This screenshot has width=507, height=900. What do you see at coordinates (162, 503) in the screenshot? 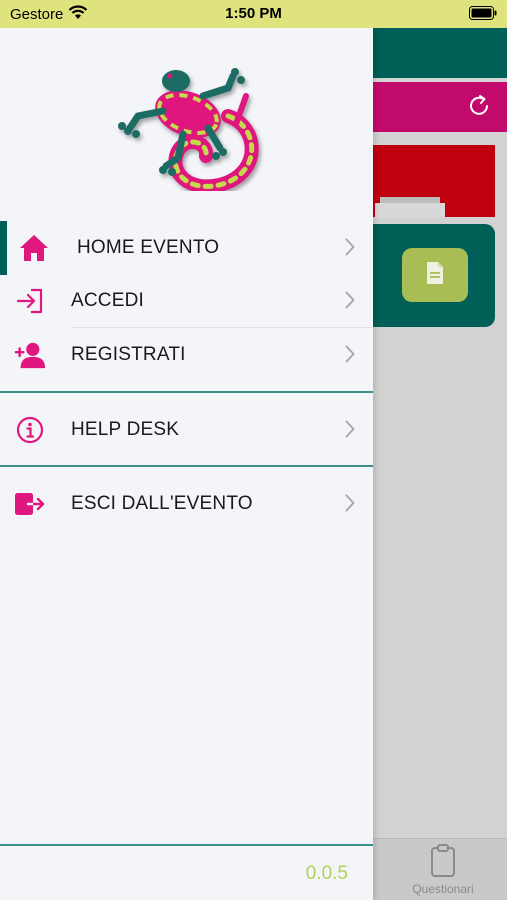
I see `menu-item-label: ESCI DALL'EVENTO` at bounding box center [162, 503].